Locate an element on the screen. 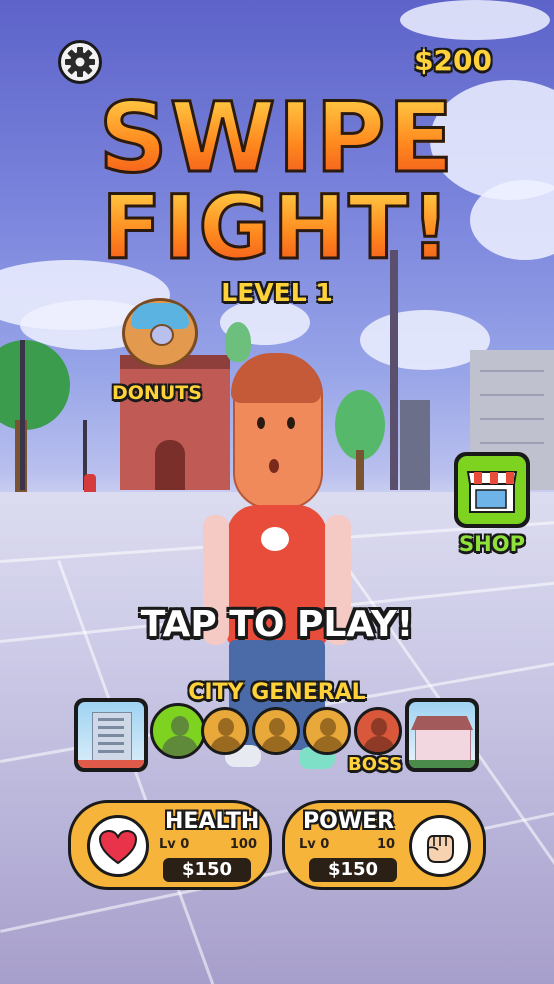  power-title: POWER is located at coordinates (349, 821).